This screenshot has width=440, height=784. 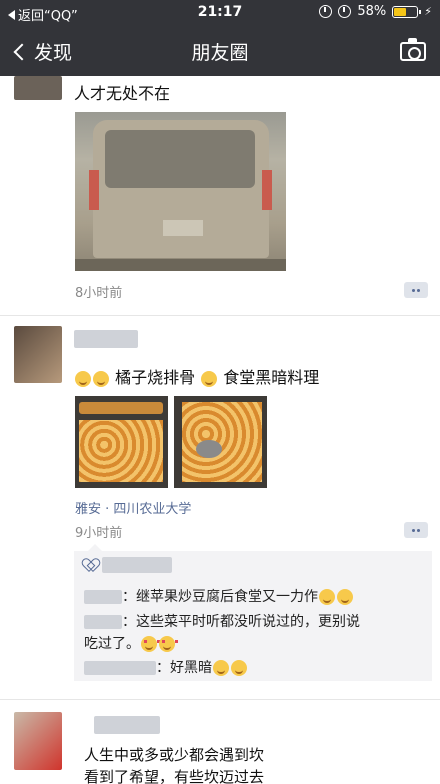 What do you see at coordinates (90, 565) in the screenshot?
I see `heart-icon` at bounding box center [90, 565].